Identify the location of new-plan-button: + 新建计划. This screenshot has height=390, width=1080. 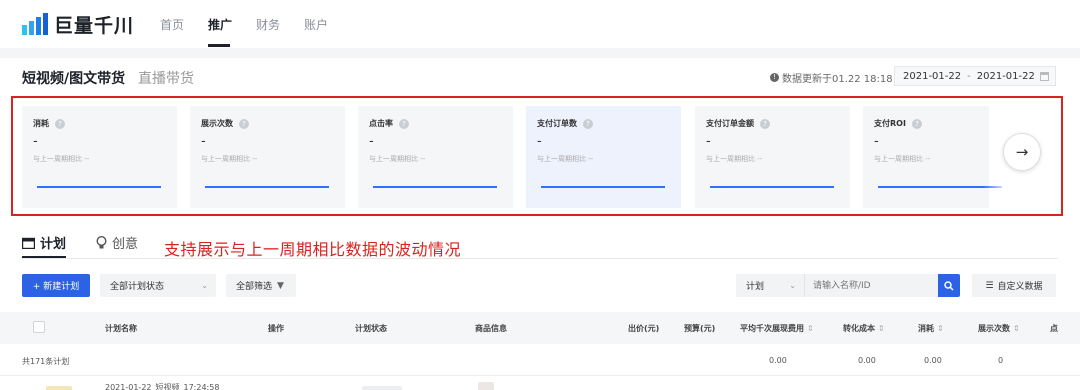
(56, 285).